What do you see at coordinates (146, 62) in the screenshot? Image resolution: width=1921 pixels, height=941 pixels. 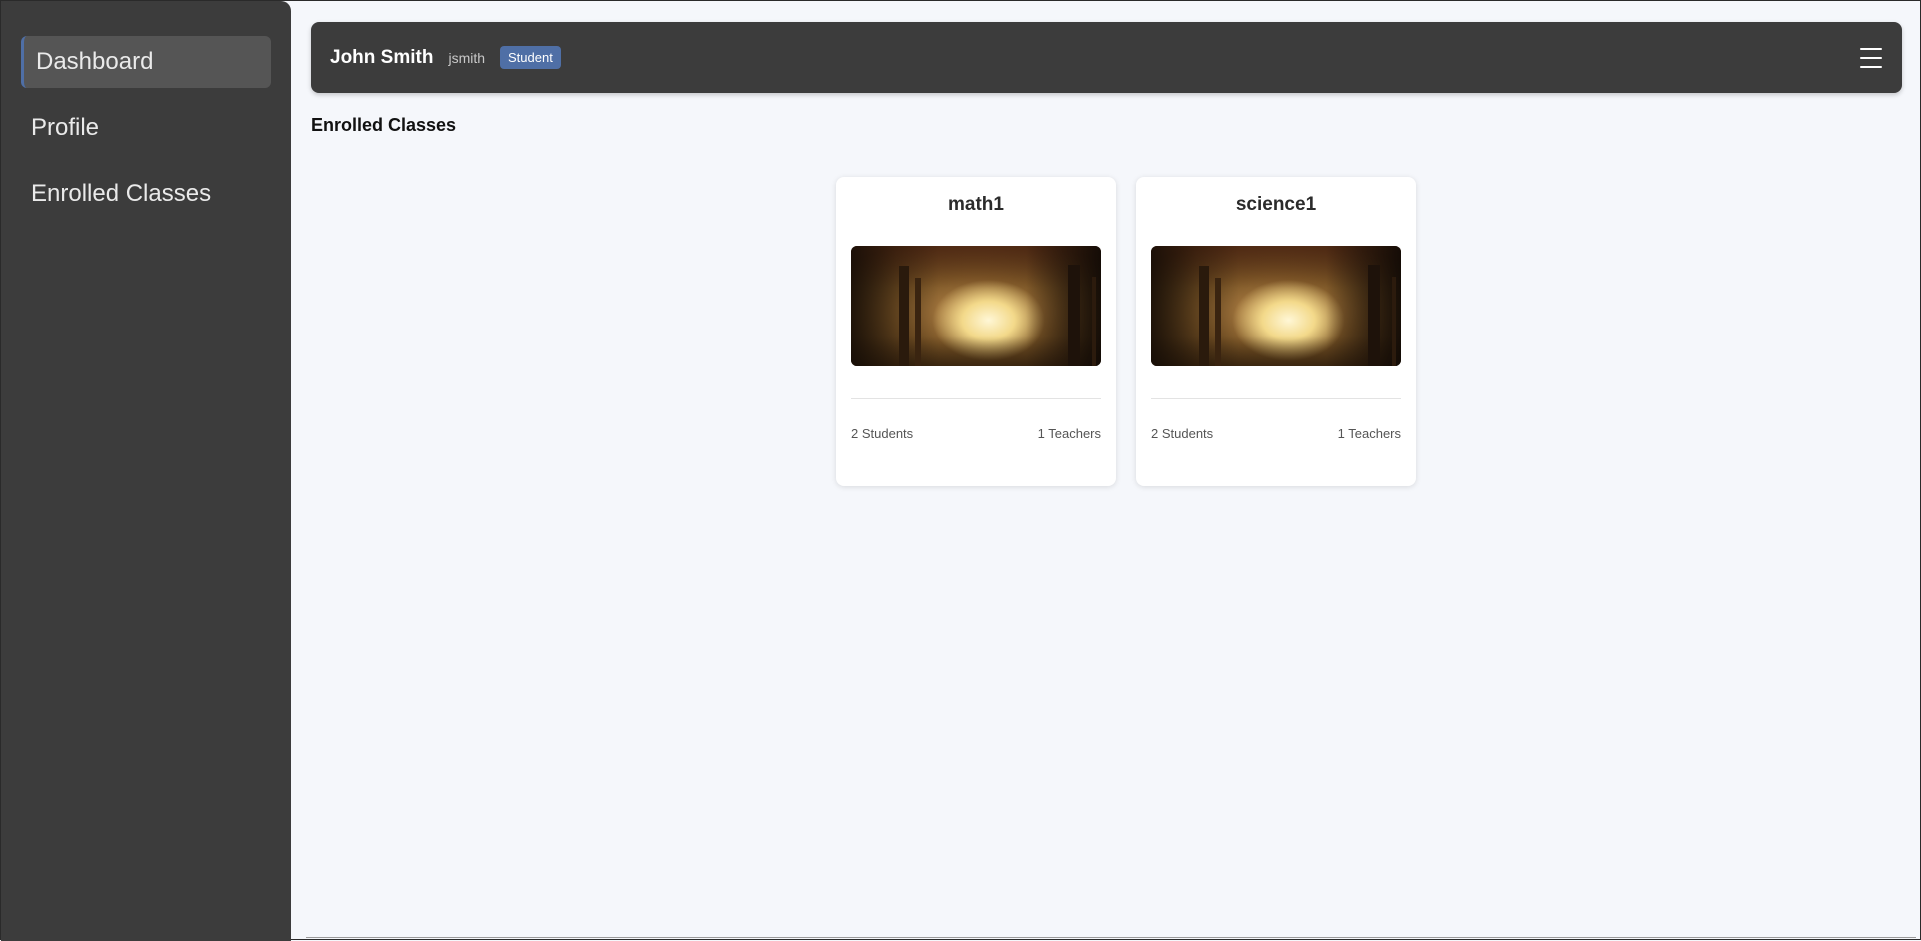 I see `sidebar-item-dashboard: Dashboard` at bounding box center [146, 62].